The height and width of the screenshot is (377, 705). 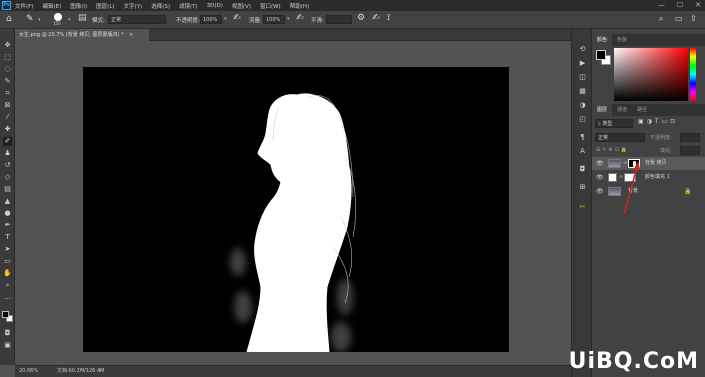 I want to click on maximize-button: ☐, so click(x=680, y=5).